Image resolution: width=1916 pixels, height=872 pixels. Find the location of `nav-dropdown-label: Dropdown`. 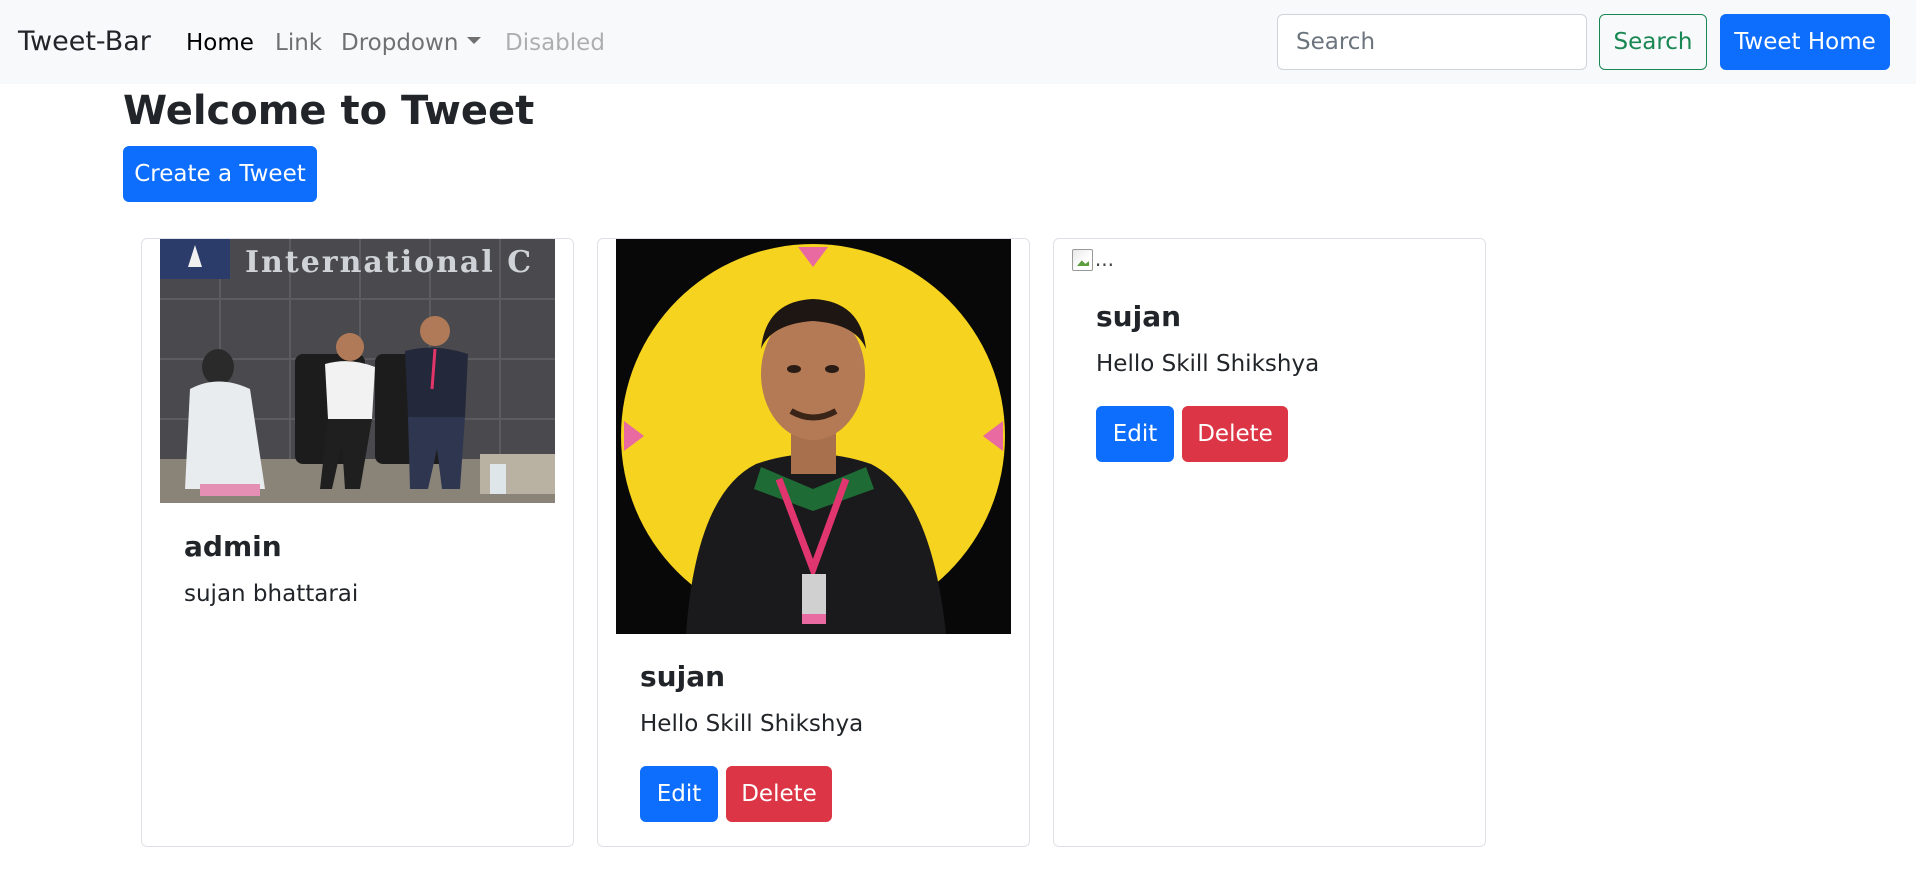

nav-dropdown-label: Dropdown is located at coordinates (400, 43).